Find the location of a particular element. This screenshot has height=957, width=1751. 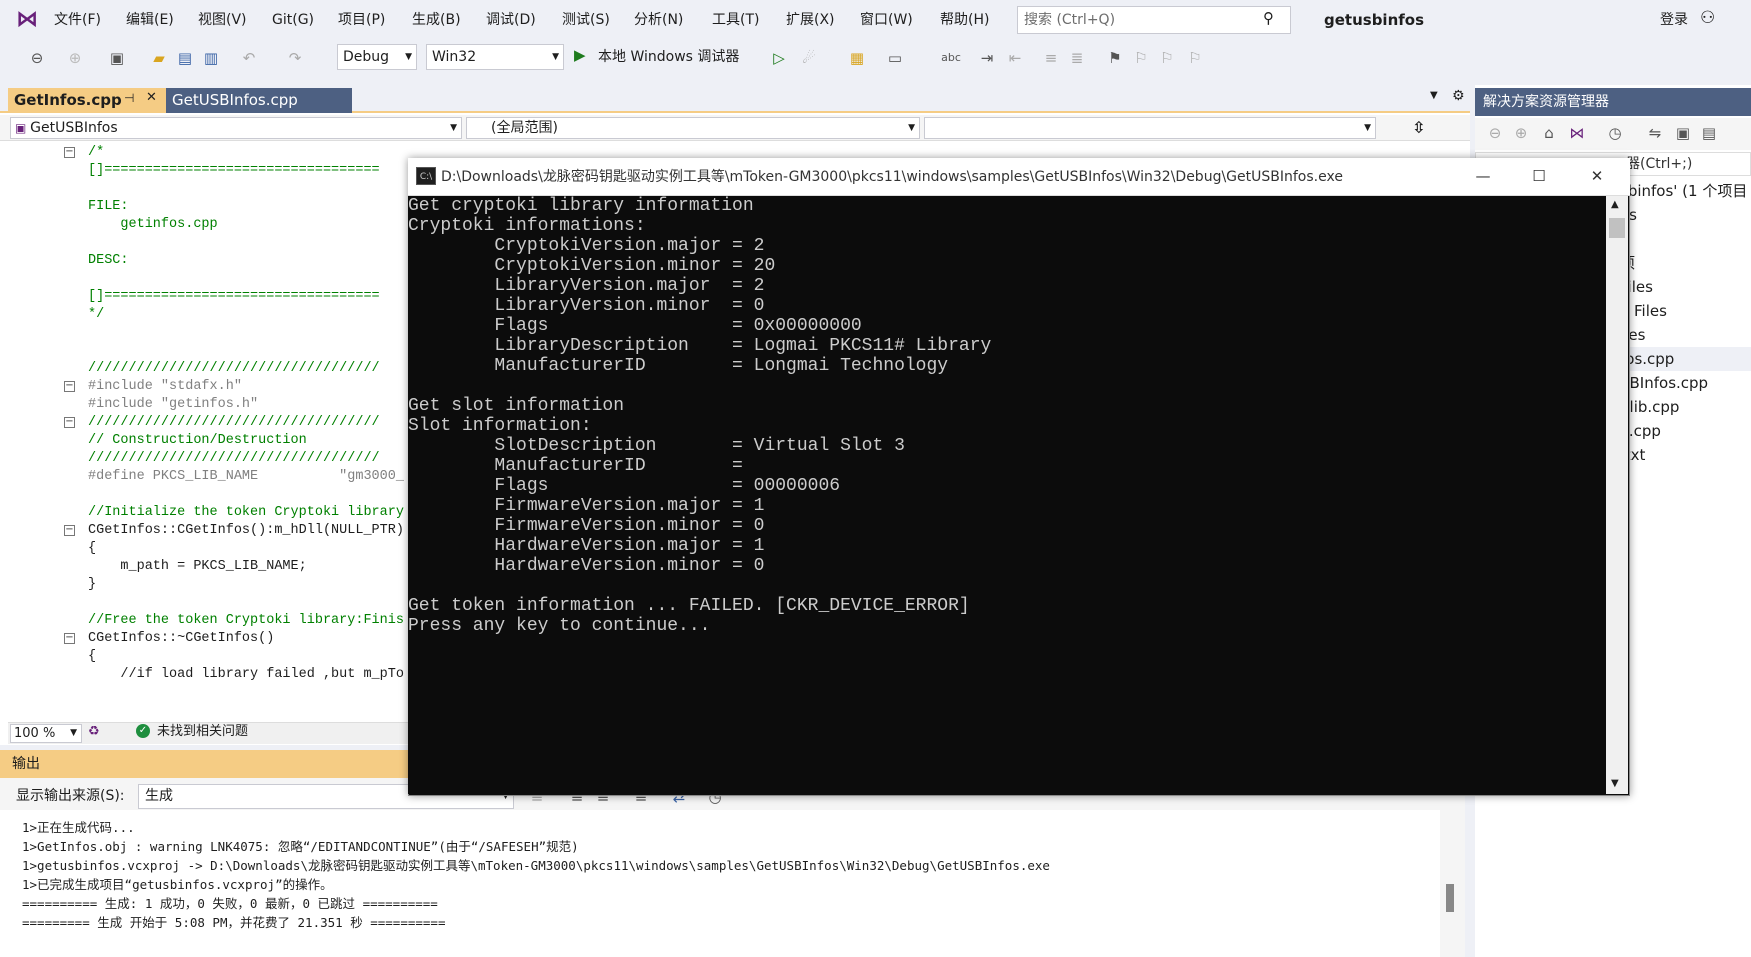

member-dropdown: ▼ is located at coordinates (1150, 128).